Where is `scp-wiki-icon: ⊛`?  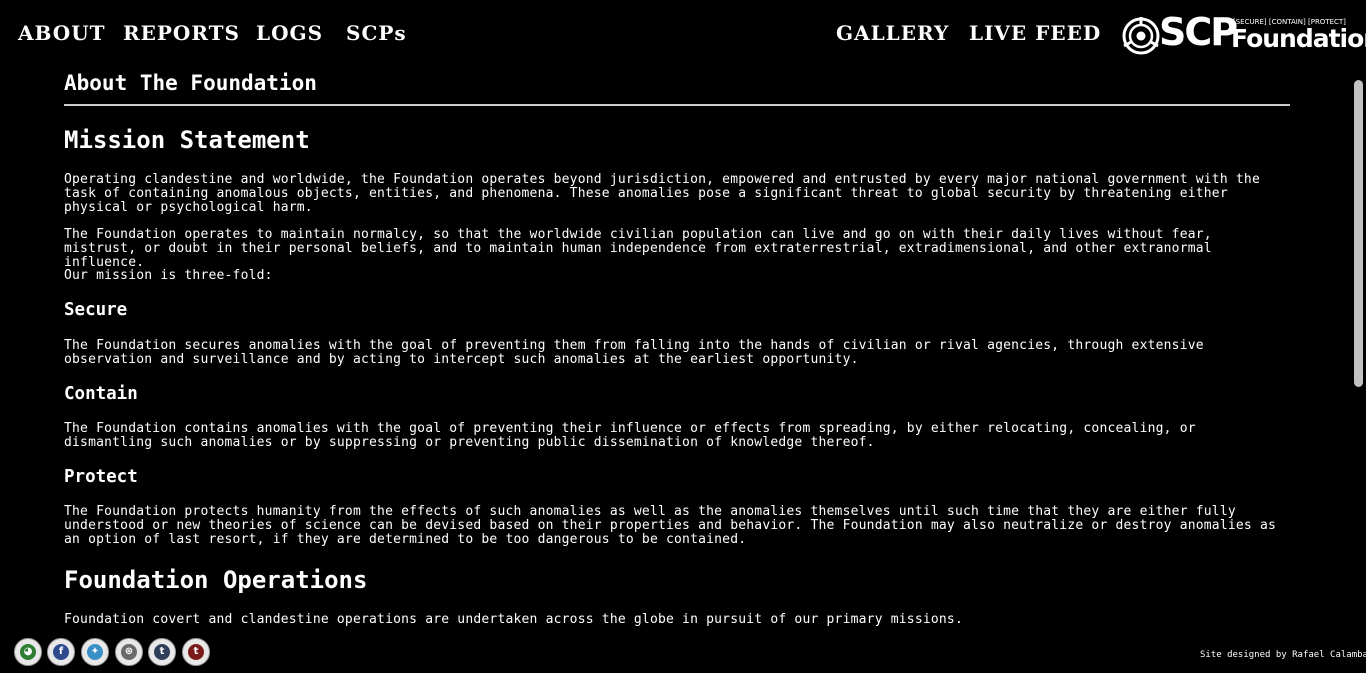 scp-wiki-icon: ⊛ is located at coordinates (129, 652).